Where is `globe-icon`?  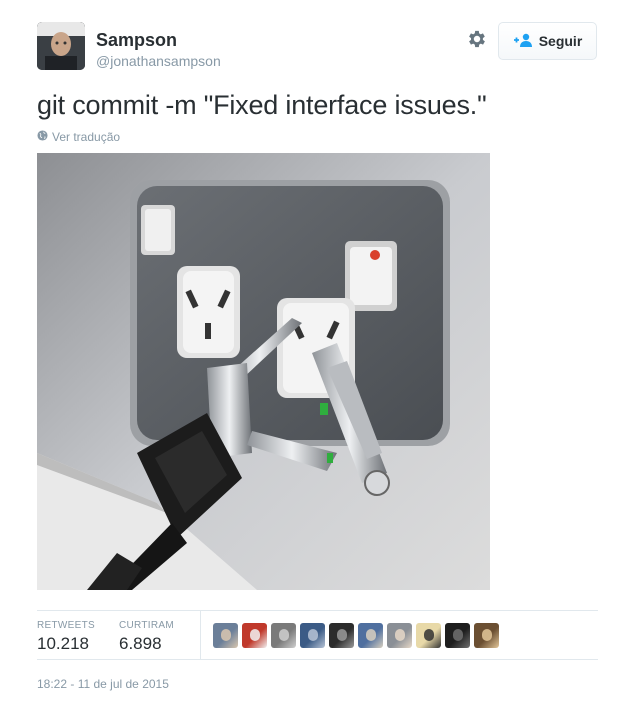 globe-icon is located at coordinates (42, 137).